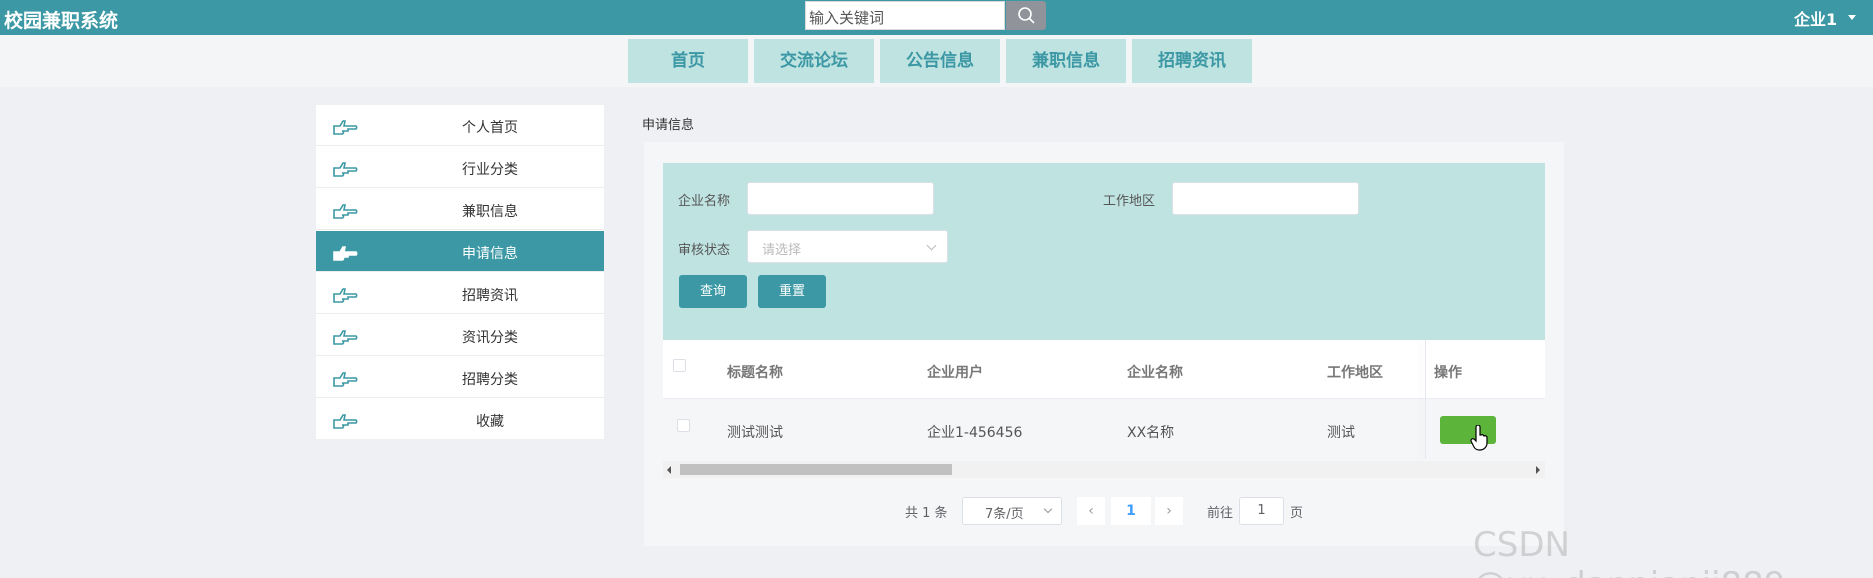  Describe the element at coordinates (1091, 511) in the screenshot. I see `prev-page-button: ‹` at that location.